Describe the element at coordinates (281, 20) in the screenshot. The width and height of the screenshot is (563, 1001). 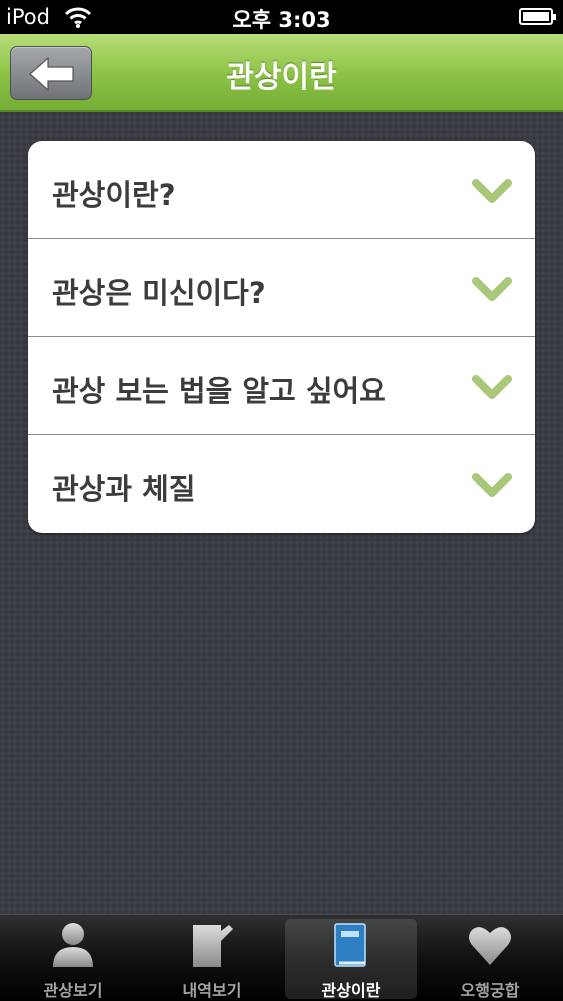
I see `status-time: 오후 3:03` at that location.